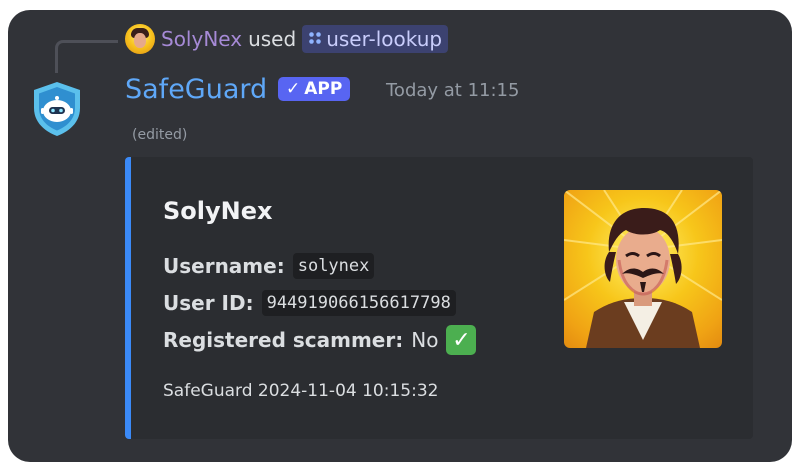 Image resolution: width=800 pixels, height=473 pixels. I want to click on slash-command-icon, so click(315, 39).